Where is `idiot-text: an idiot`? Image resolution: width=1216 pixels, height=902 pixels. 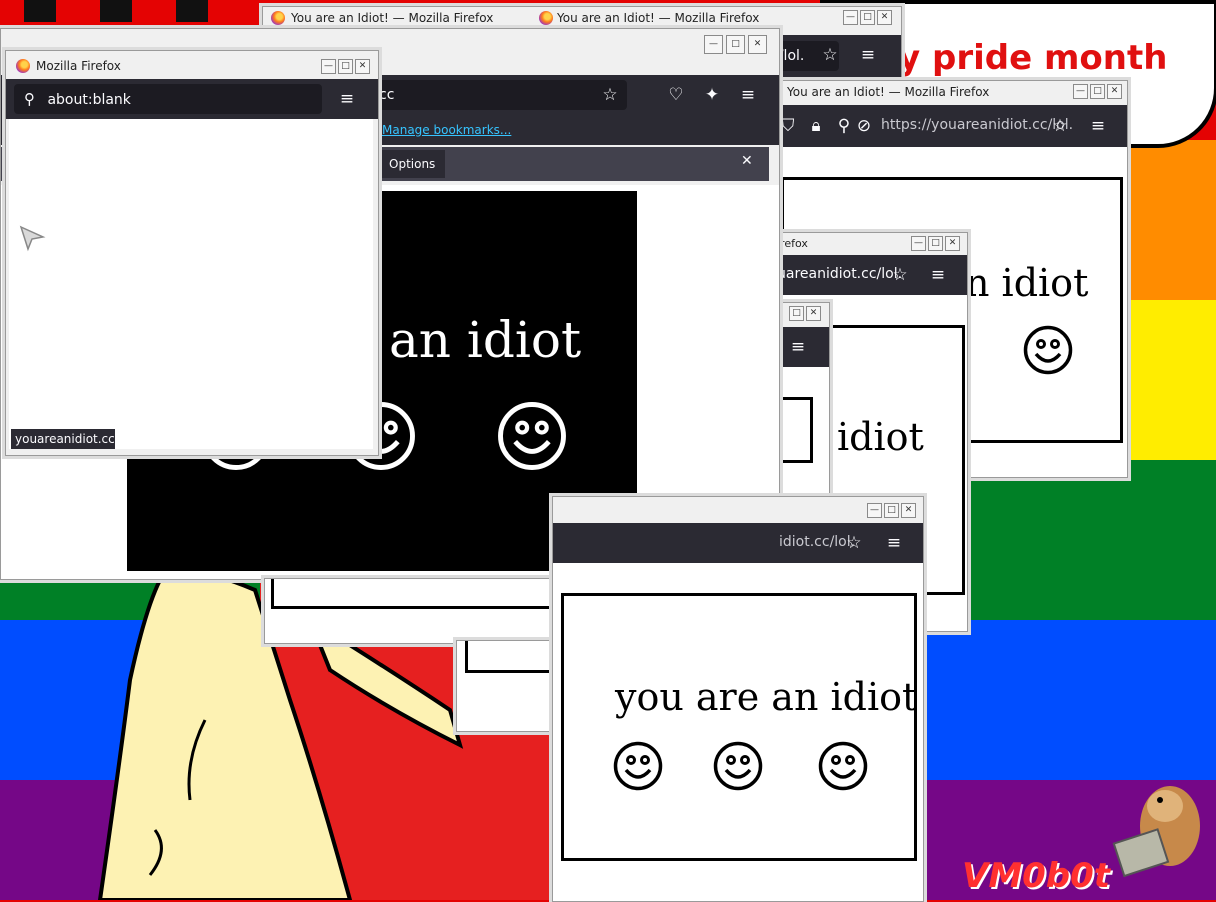 idiot-text: an idiot is located at coordinates (485, 340).